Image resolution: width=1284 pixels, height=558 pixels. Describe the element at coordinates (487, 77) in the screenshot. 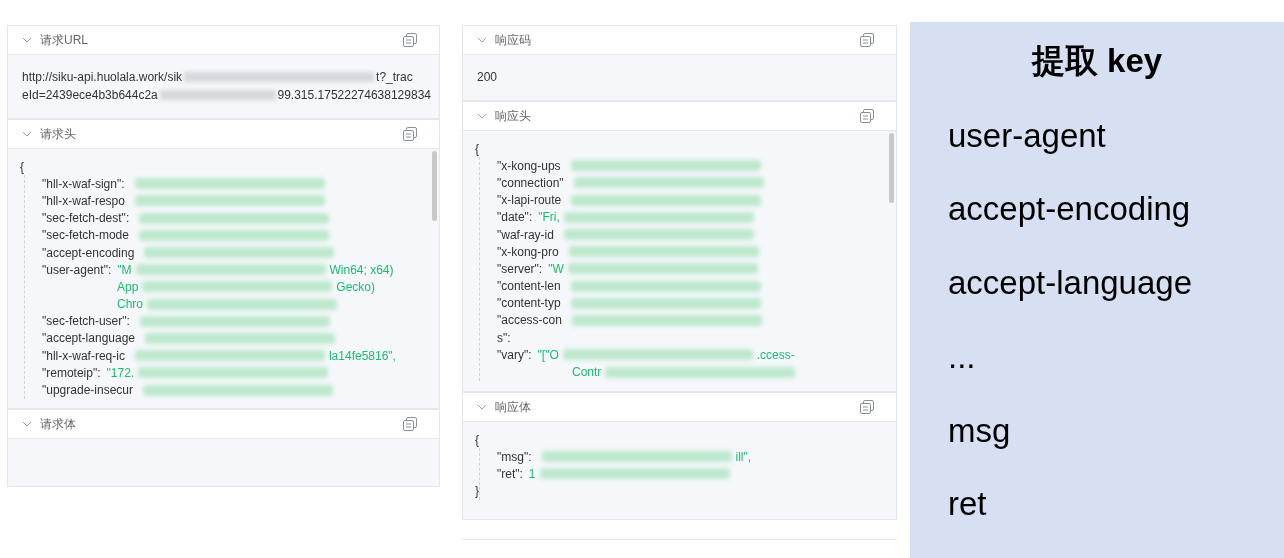

I see `url-text: 200` at that location.